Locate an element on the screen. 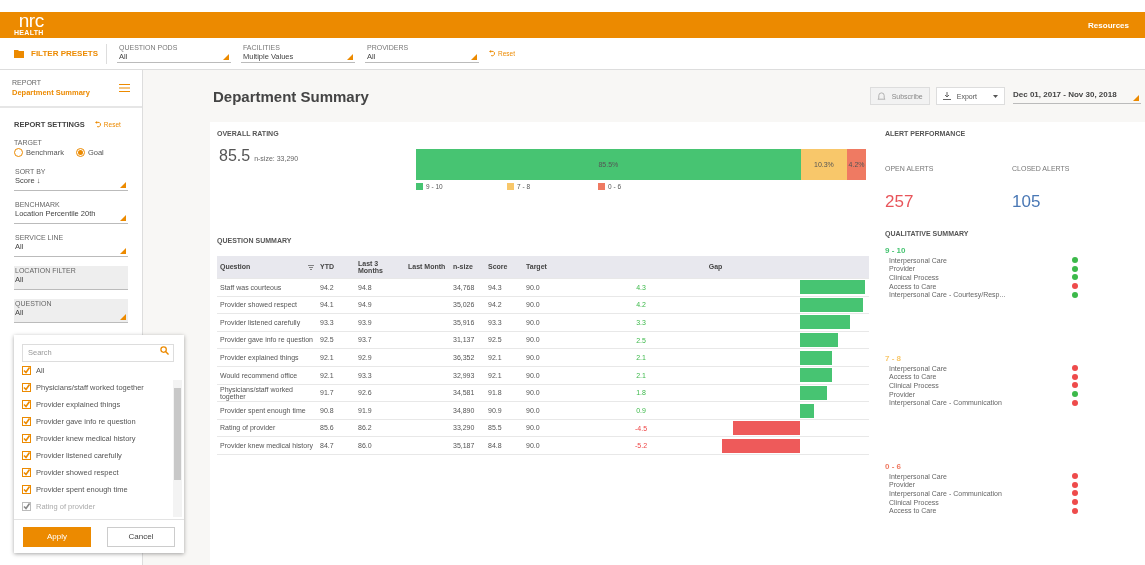 The image size is (1145, 565). page-title: Department Summary is located at coordinates (291, 96).